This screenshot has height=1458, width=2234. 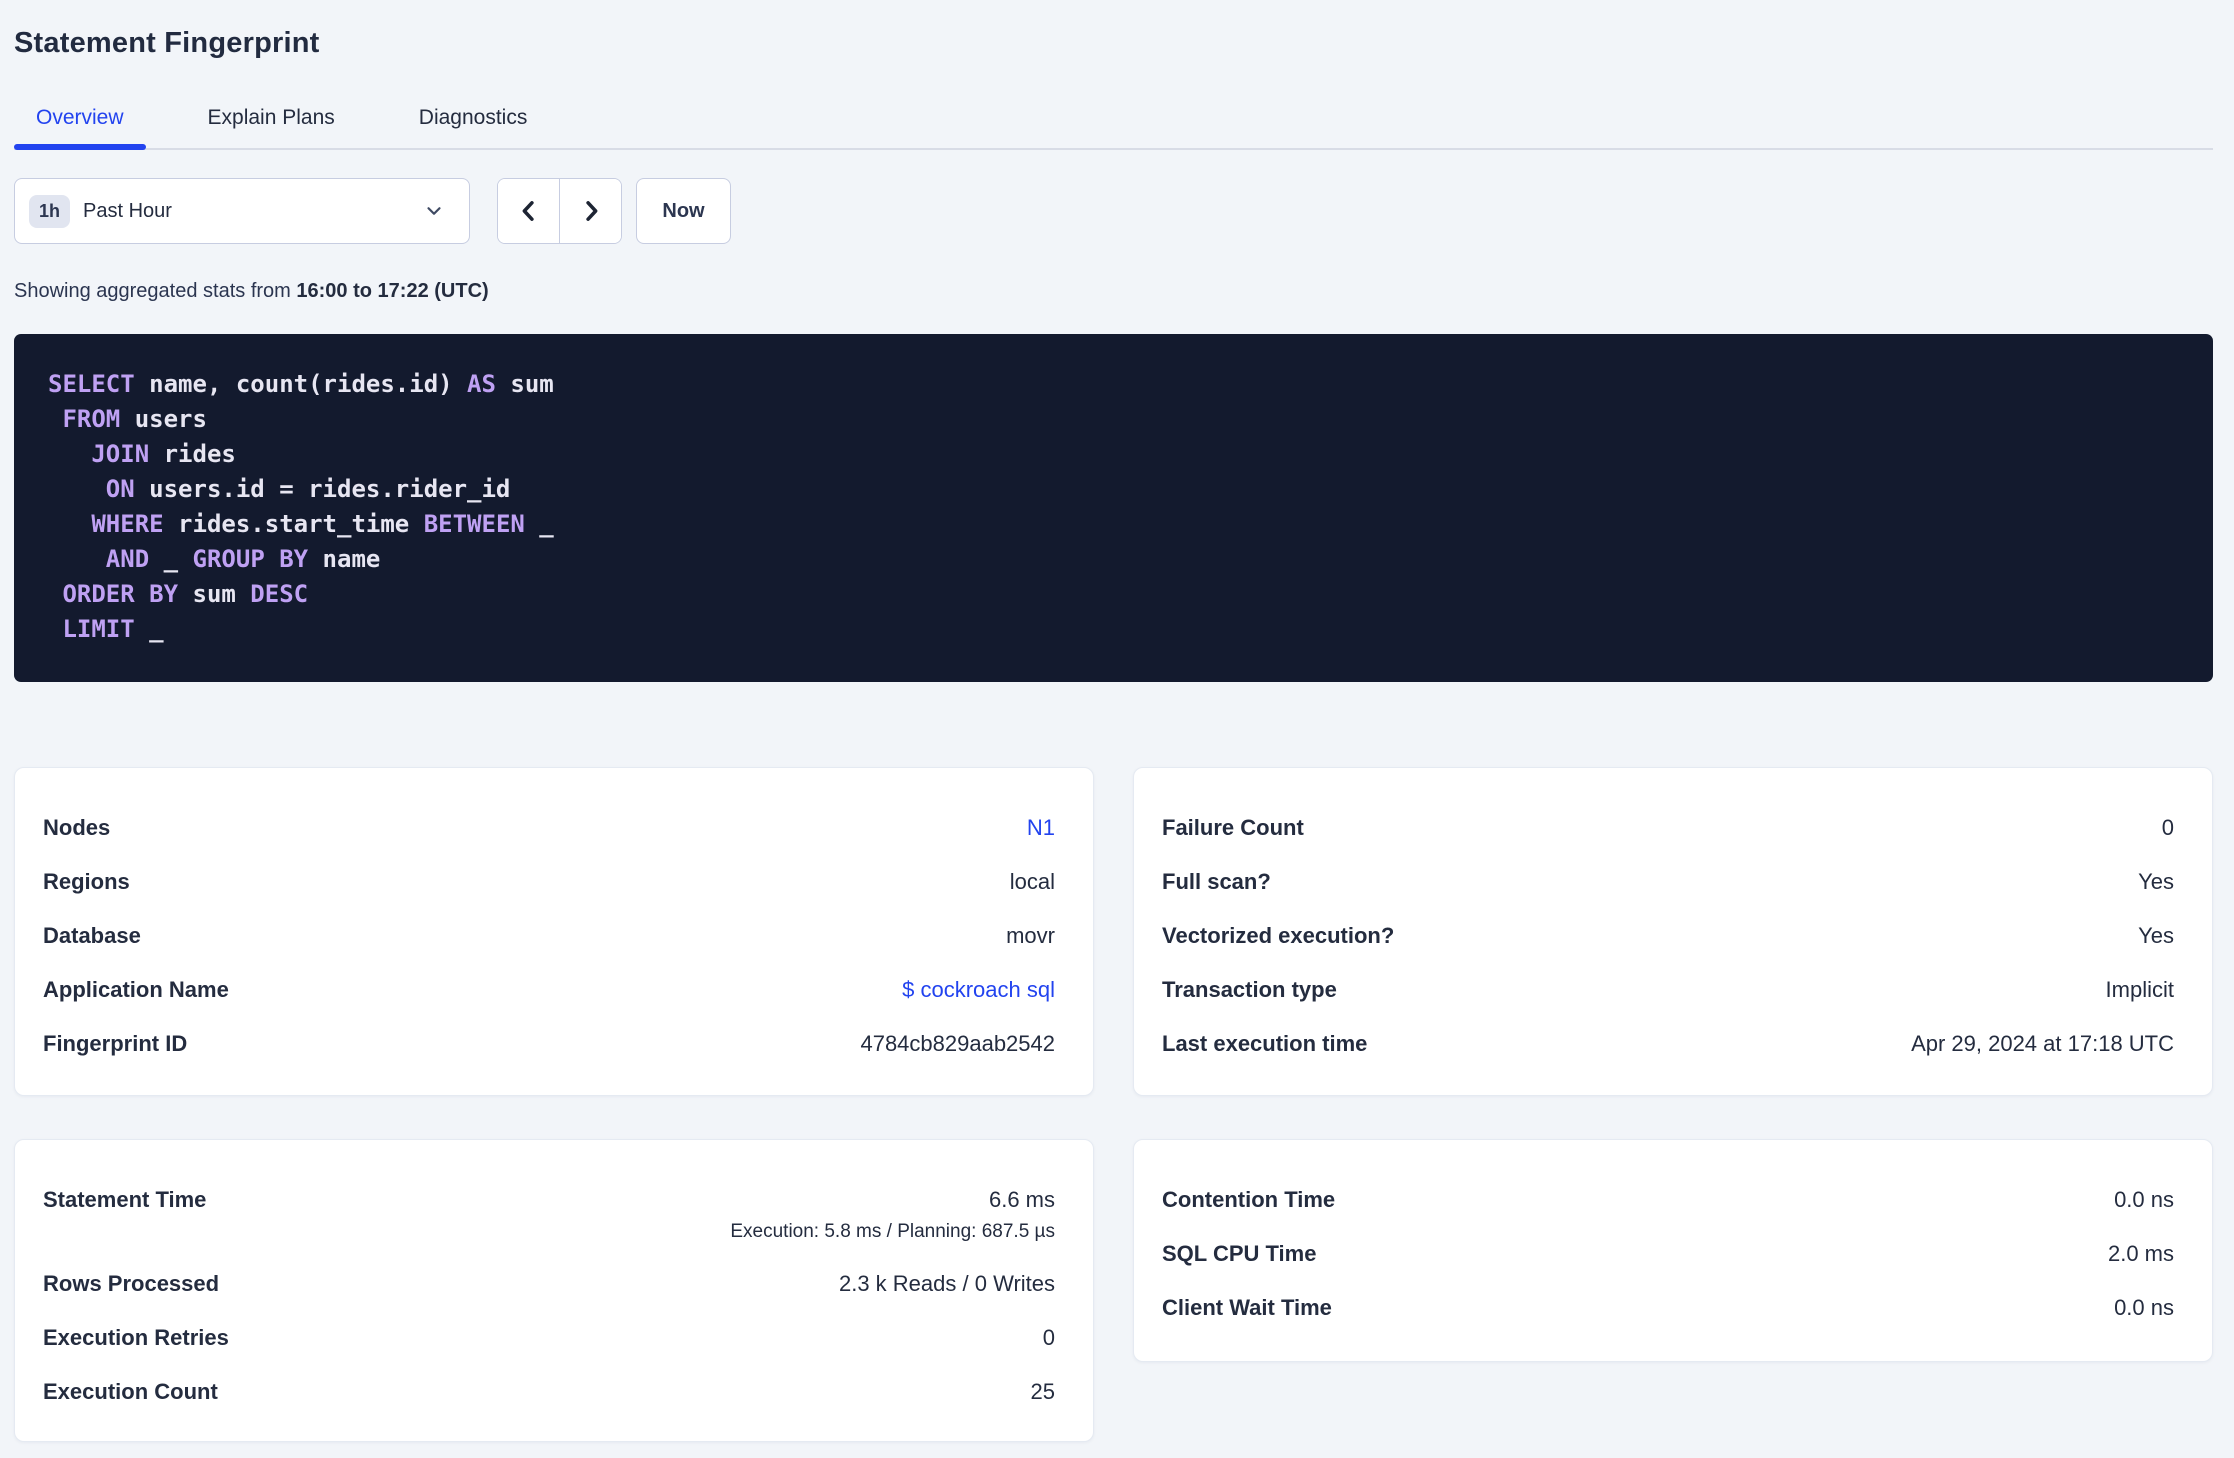 I want to click on tab-diagnostics-label: Diagnostics, so click(x=473, y=117).